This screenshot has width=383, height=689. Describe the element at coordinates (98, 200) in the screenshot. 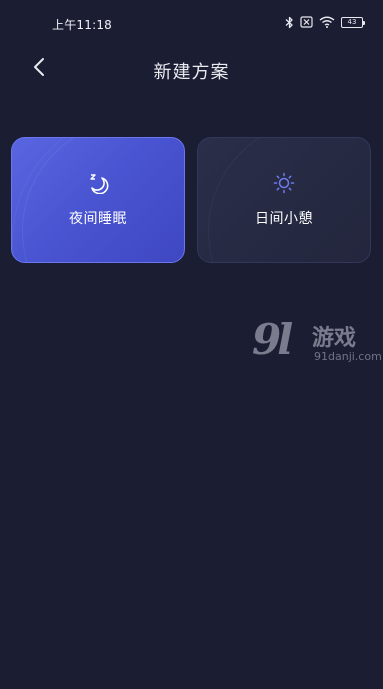

I see `plan-card-night-sleep: 夜间睡眠` at that location.